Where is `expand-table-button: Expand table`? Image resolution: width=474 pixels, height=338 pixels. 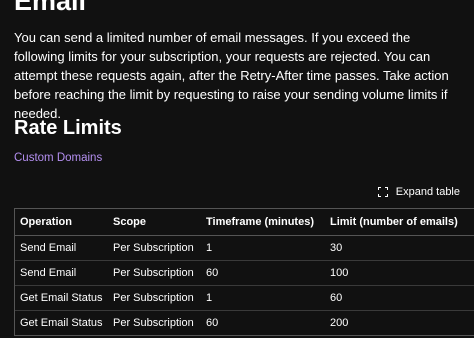
expand-table-button: Expand table is located at coordinates (418, 192).